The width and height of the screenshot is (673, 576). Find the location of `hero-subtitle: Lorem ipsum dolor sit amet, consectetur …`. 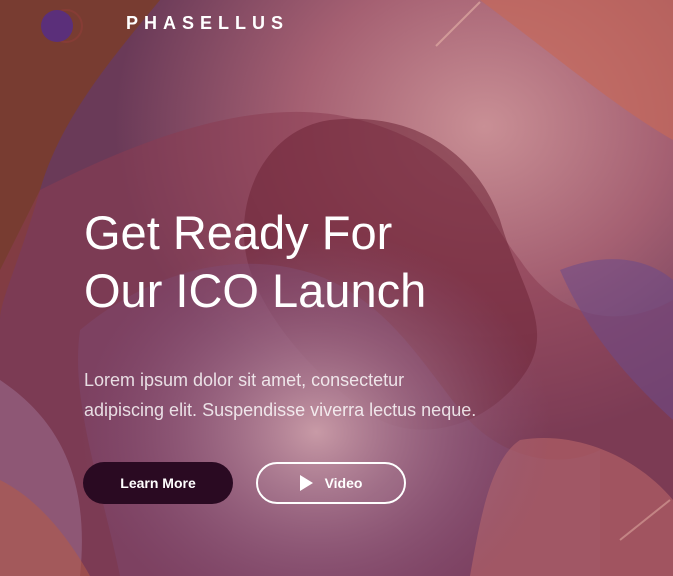

hero-subtitle: Lorem ipsum dolor sit amet, consectetur … is located at coordinates (319, 395).